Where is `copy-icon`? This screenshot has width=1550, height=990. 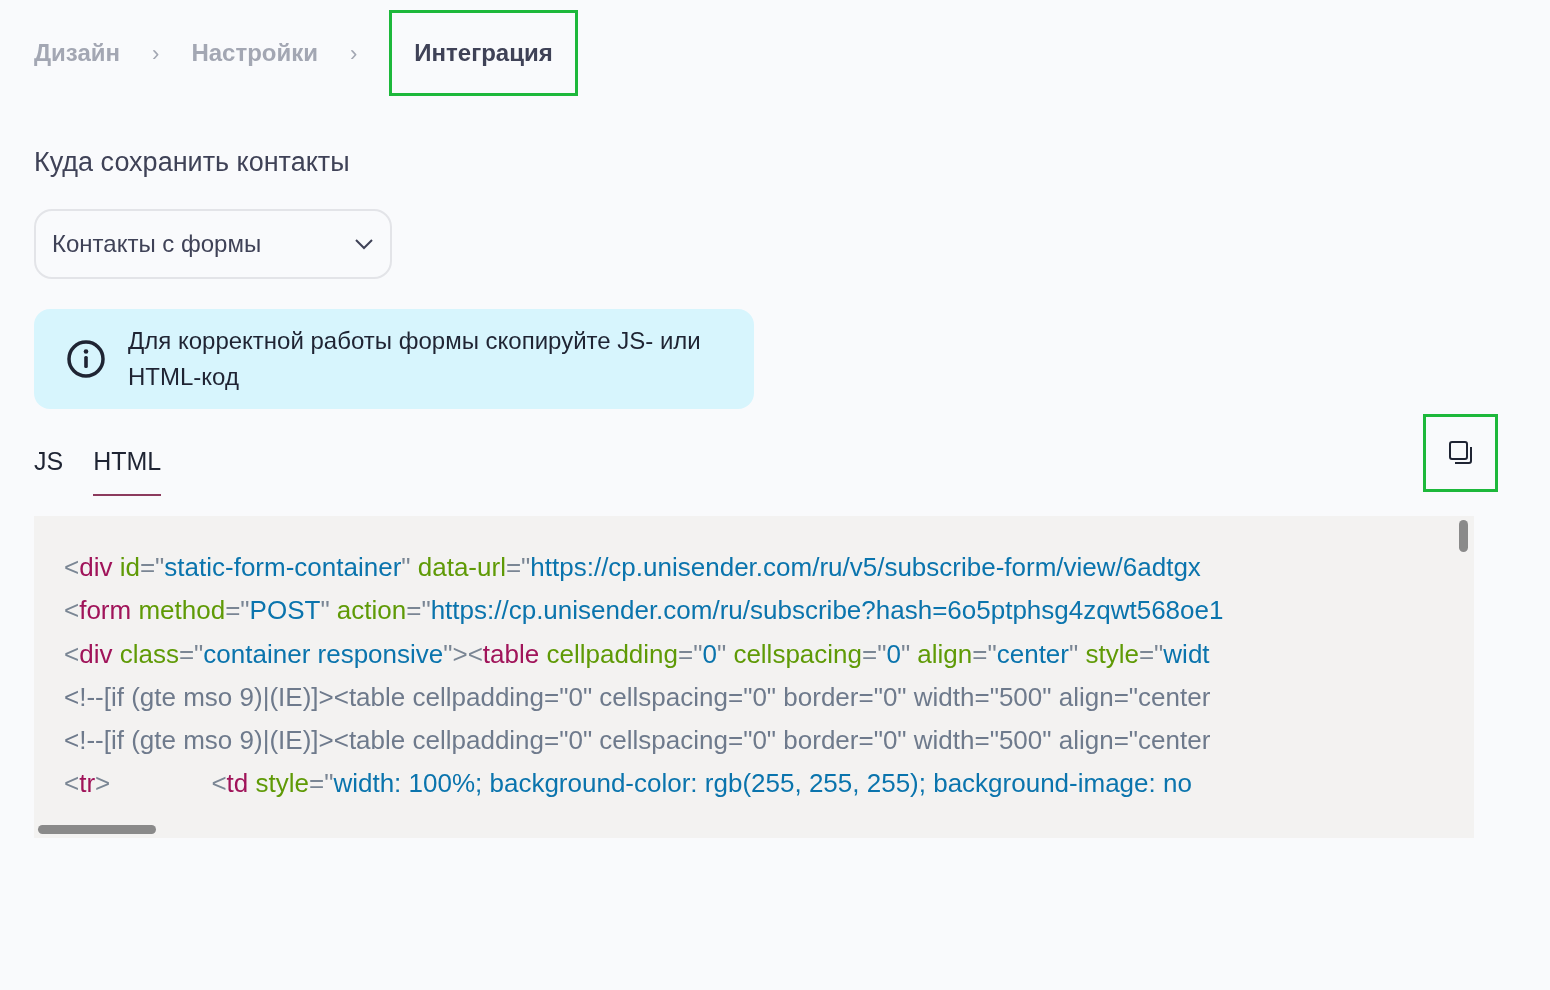 copy-icon is located at coordinates (1460, 453).